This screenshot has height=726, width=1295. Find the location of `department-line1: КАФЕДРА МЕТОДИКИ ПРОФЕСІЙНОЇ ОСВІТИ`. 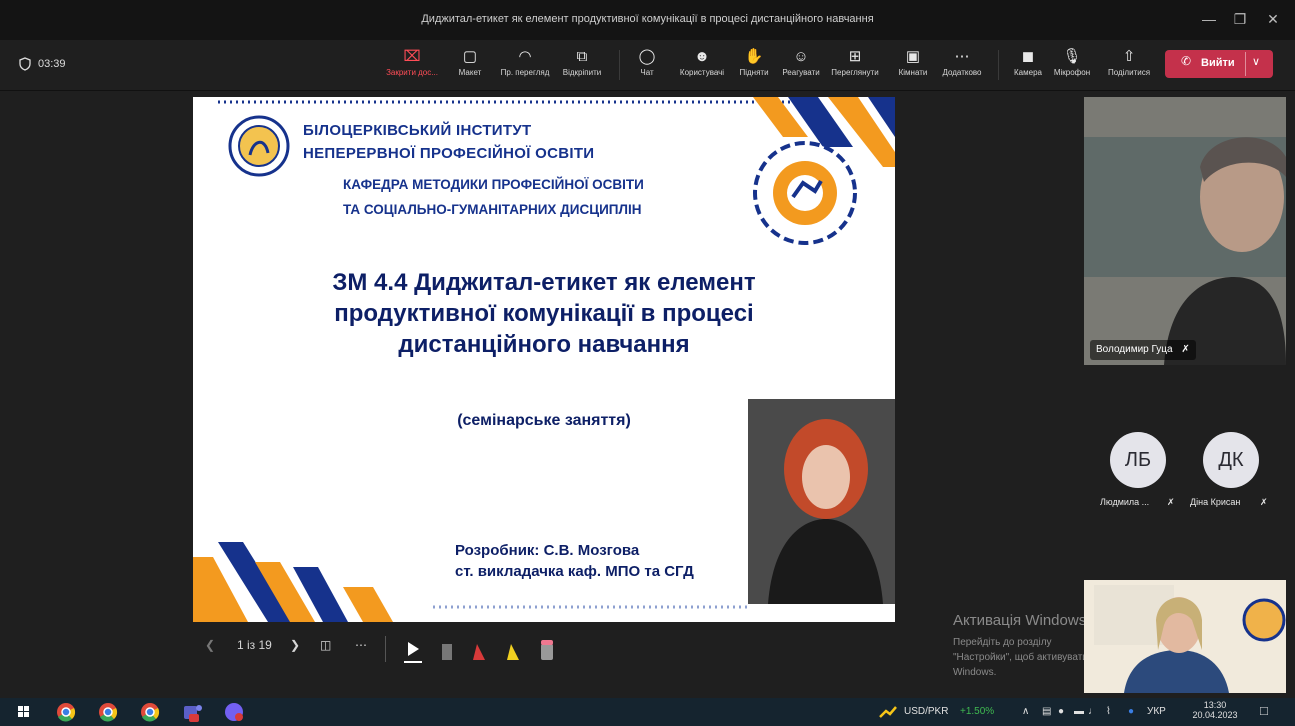

department-line1: КАФЕДРА МЕТОДИКИ ПРОФЕСІЙНОЇ ОСВІТИ is located at coordinates (493, 184).